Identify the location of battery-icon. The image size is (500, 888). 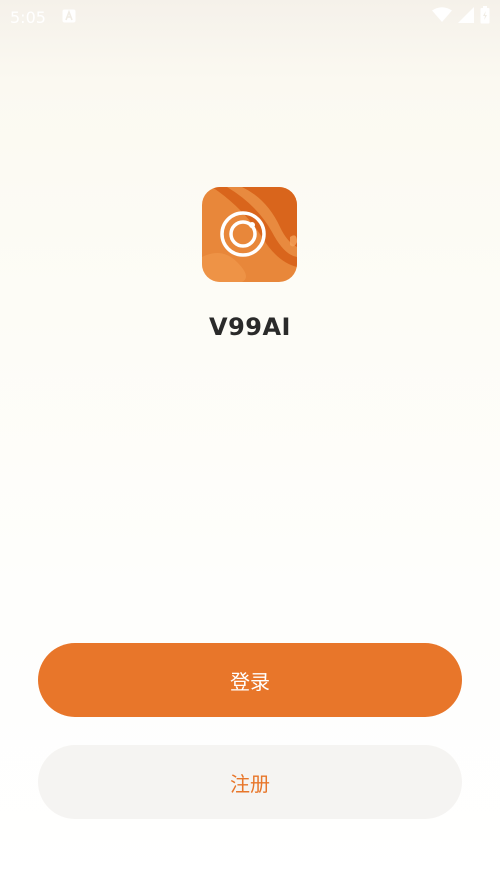
(485, 17).